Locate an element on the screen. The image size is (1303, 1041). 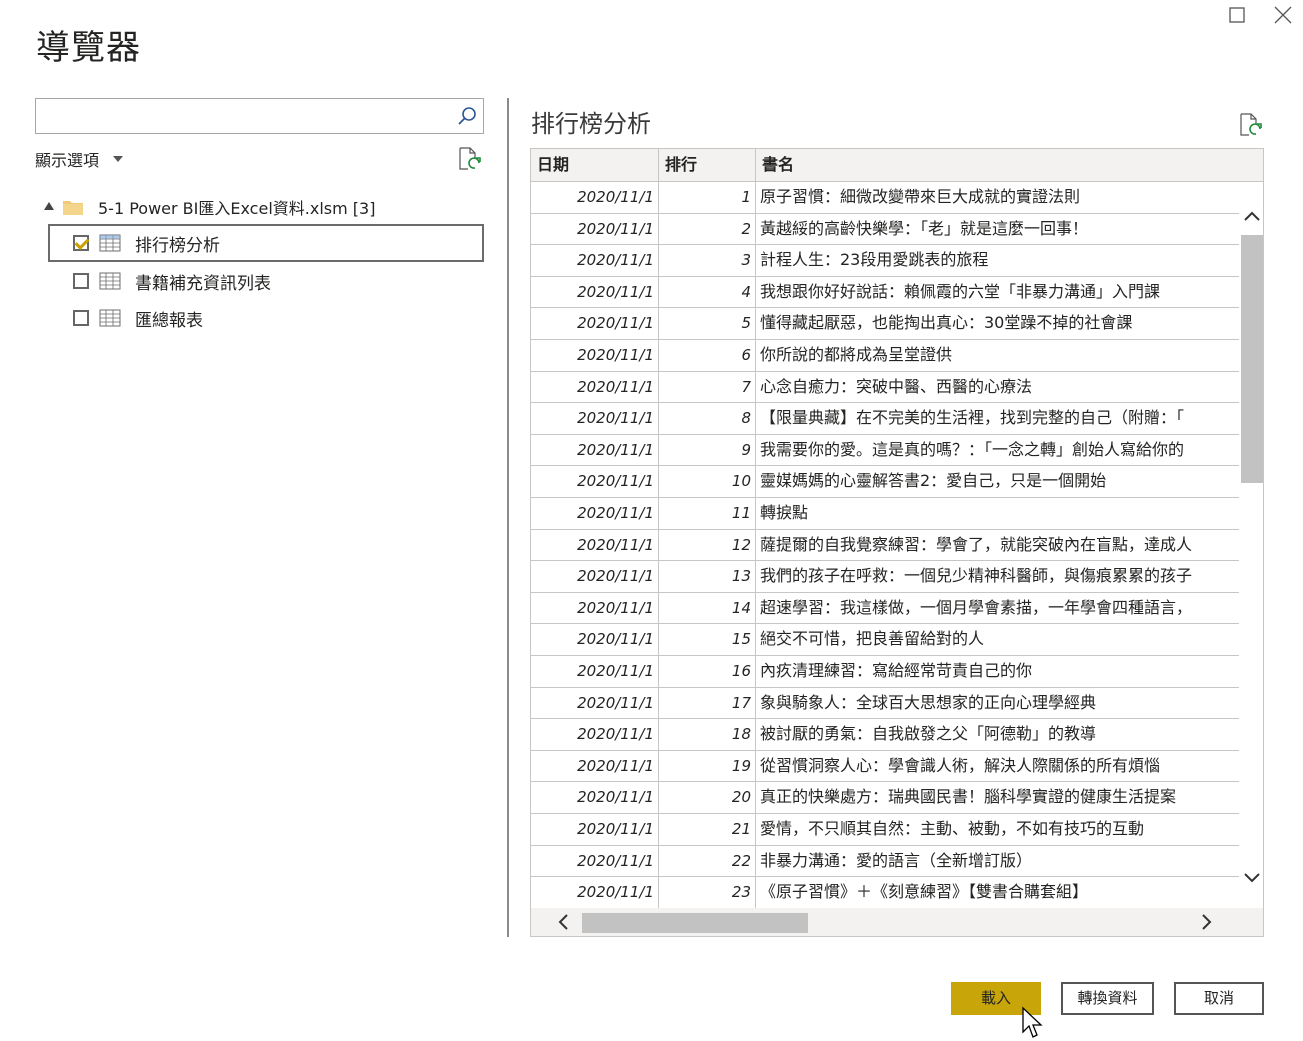
cell-rank: 17 is located at coordinates (707, 703).